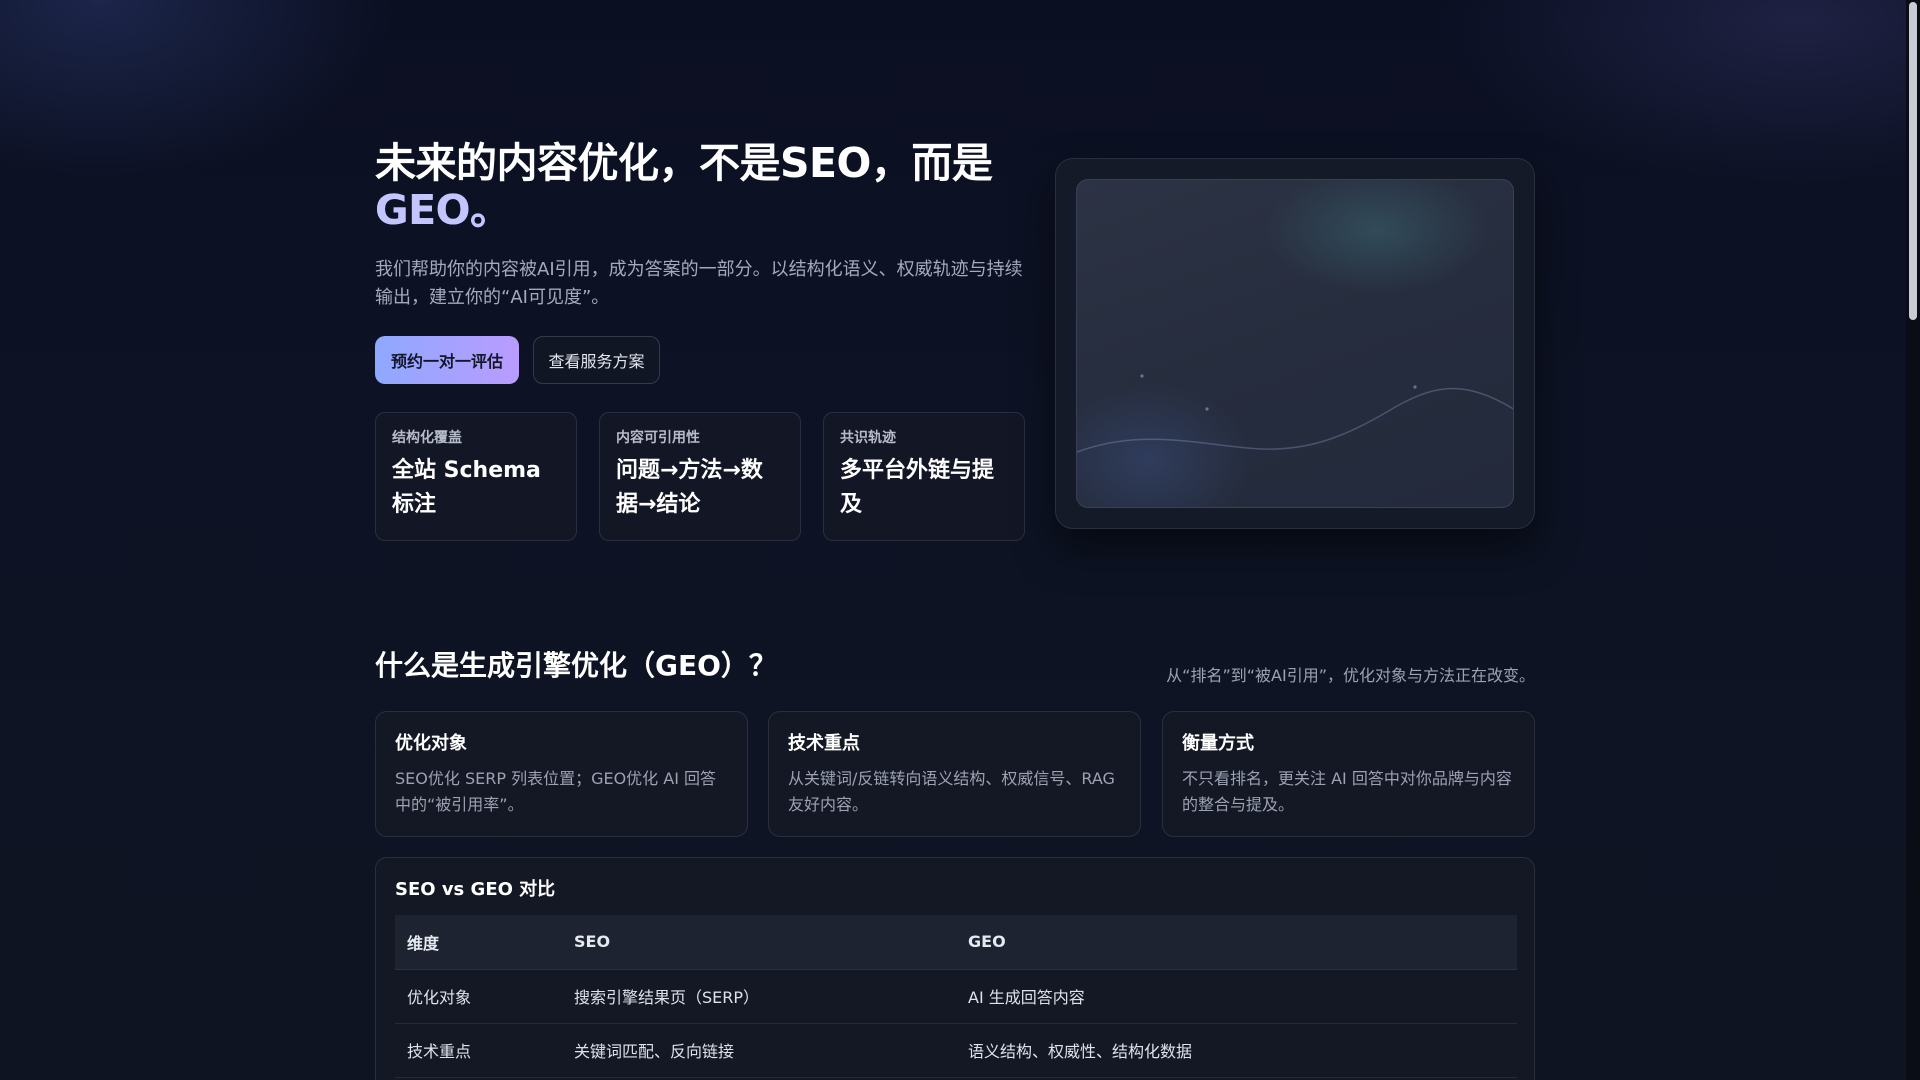 This screenshot has width=1920, height=1080. What do you see at coordinates (447, 360) in the screenshot?
I see `book-assessment-button: 预约一对一评估` at bounding box center [447, 360].